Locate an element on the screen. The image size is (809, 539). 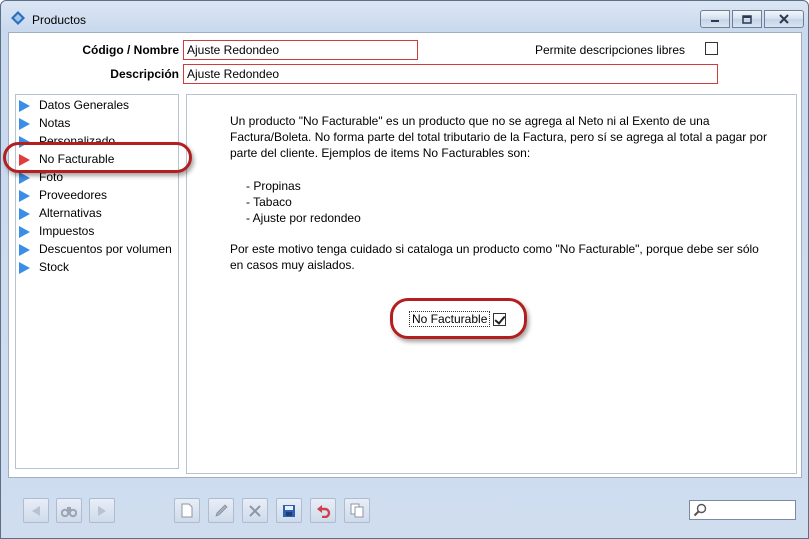
close-button is located at coordinates (784, 19).